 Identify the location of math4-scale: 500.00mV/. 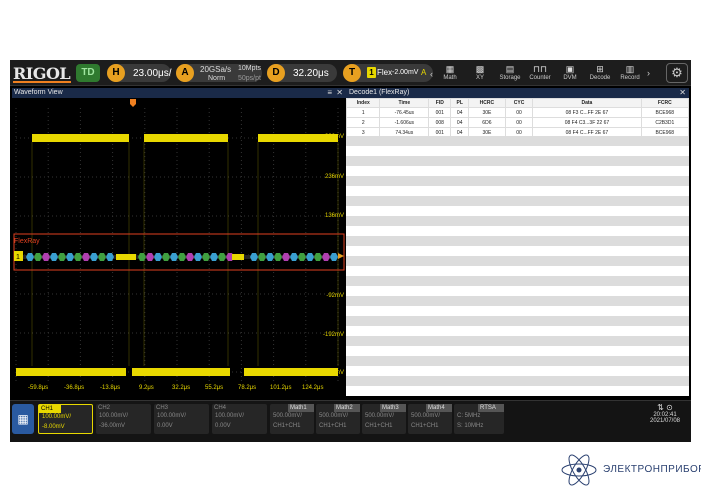
(426, 416).